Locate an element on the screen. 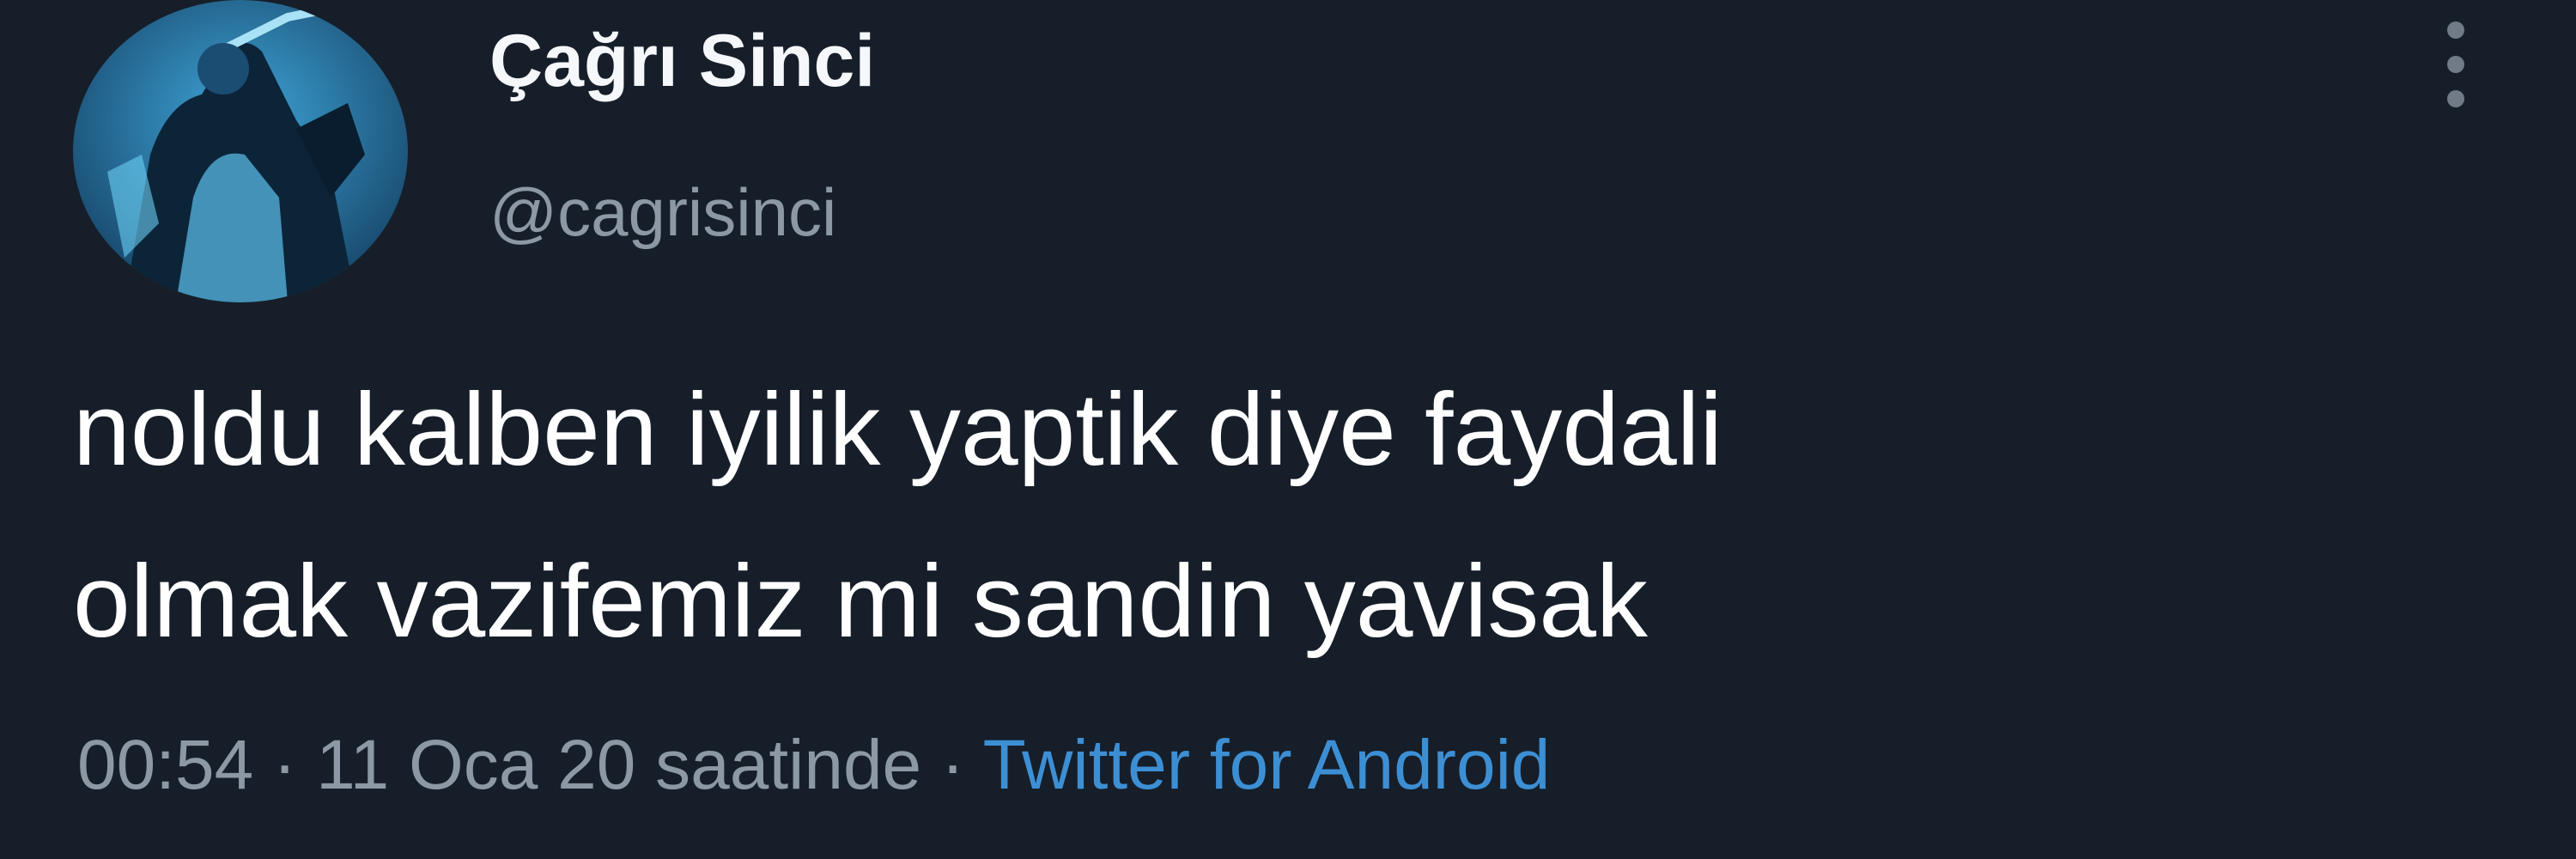 Image resolution: width=2576 pixels, height=859 pixels. tweet-date: 11 Oca 20 saatinde is located at coordinates (618, 765).